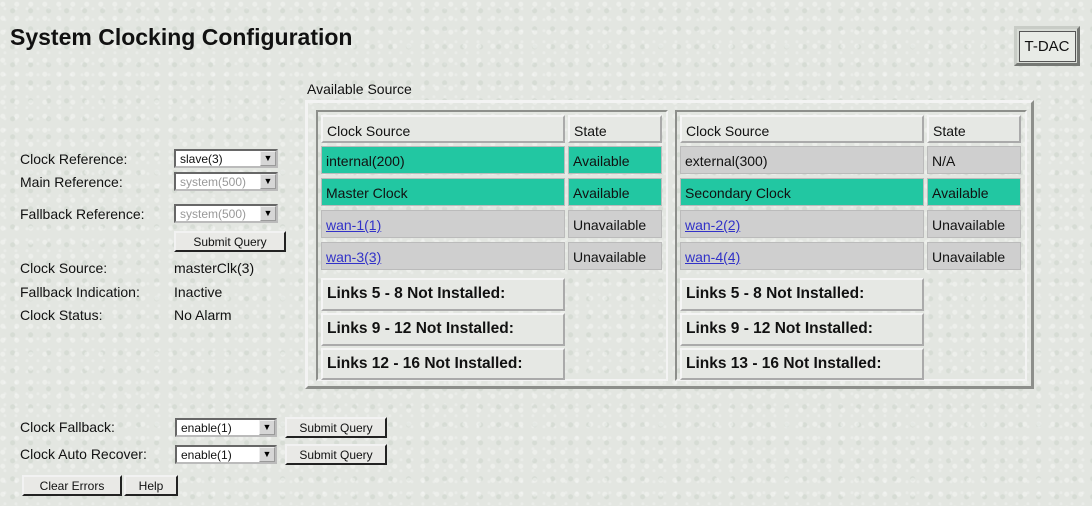 The height and width of the screenshot is (506, 1092). I want to click on wan-3-link: wan-3(3), so click(353, 257).